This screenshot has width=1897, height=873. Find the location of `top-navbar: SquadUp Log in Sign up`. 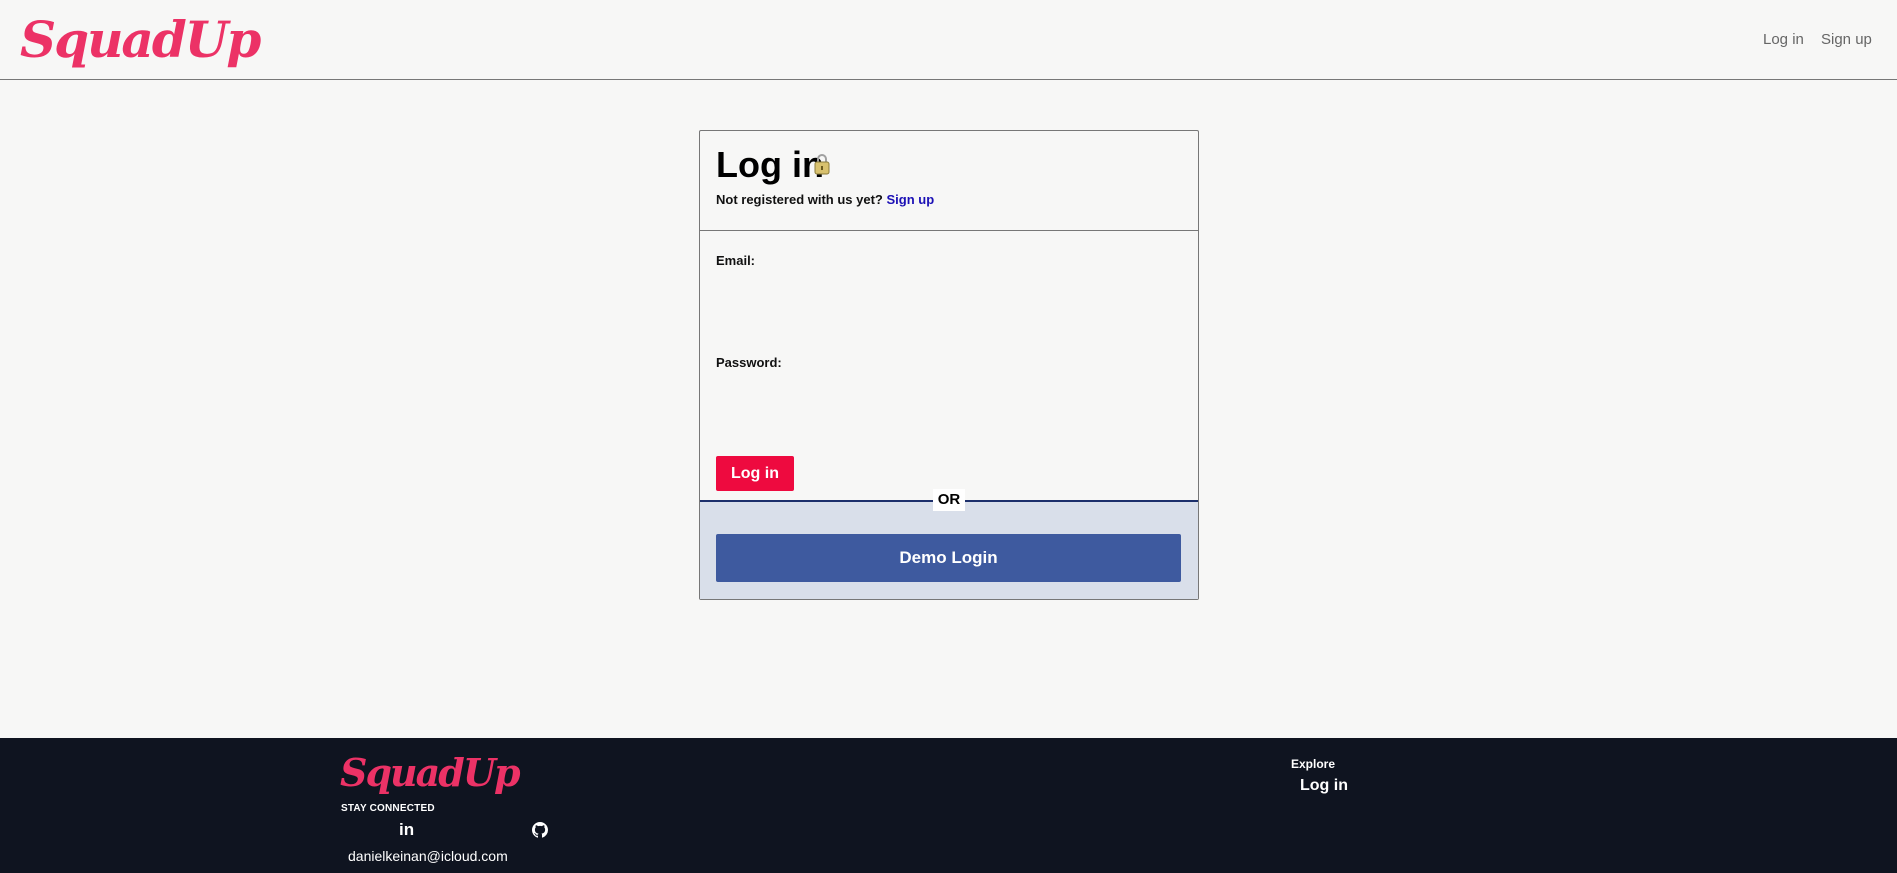

top-navbar: SquadUp Log in Sign up is located at coordinates (948, 40).